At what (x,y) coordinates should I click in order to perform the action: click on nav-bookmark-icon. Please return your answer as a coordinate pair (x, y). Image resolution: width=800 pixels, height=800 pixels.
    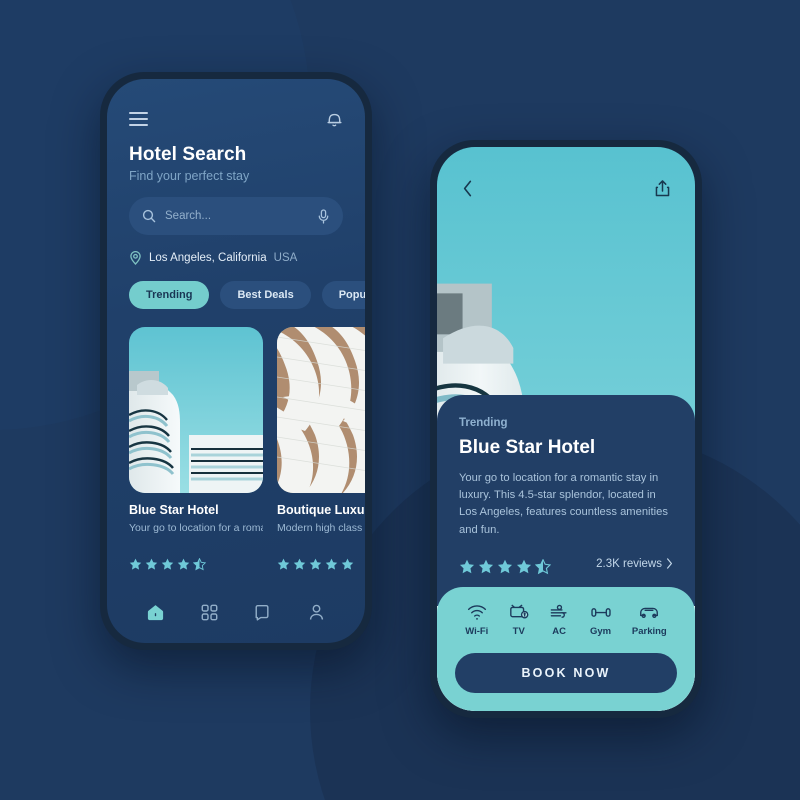
    Looking at the image, I should click on (262, 612).